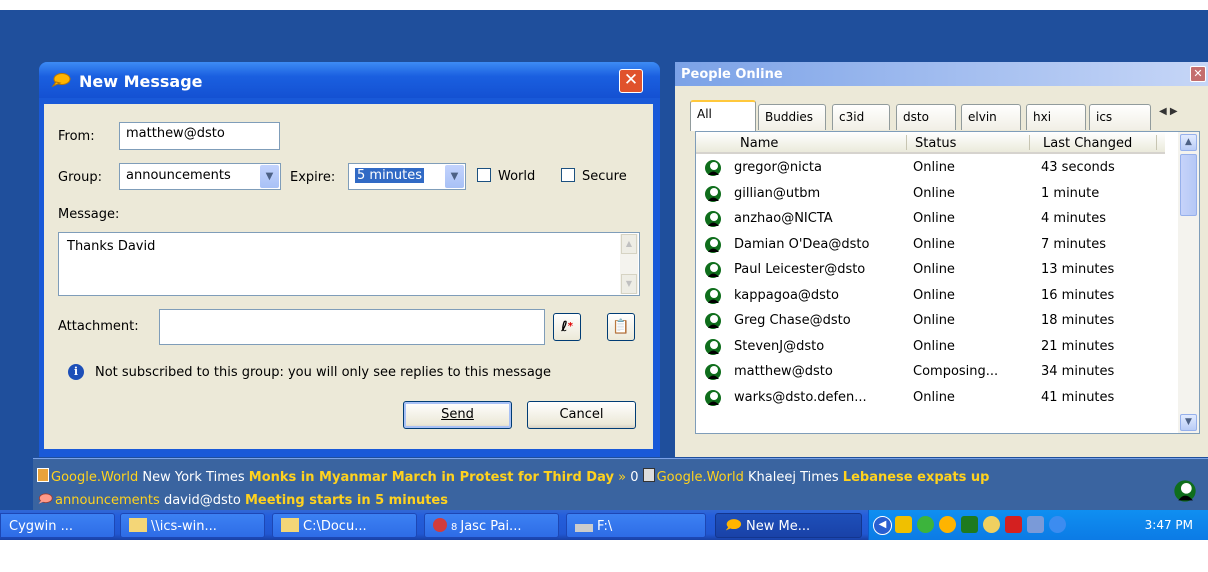  What do you see at coordinates (941, 74) in the screenshot?
I see `people-online-titlebar: People Online ✕` at bounding box center [941, 74].